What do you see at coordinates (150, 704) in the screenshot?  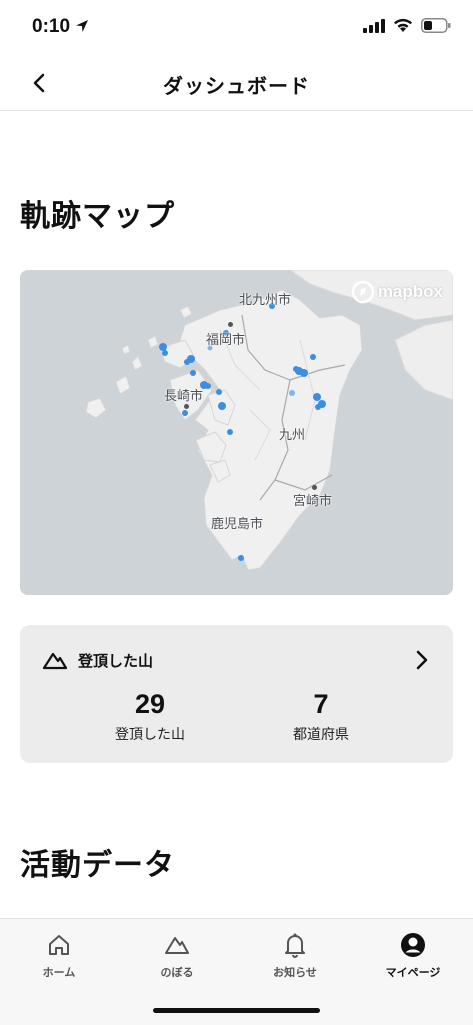 I see `stat-summits-value: 29` at bounding box center [150, 704].